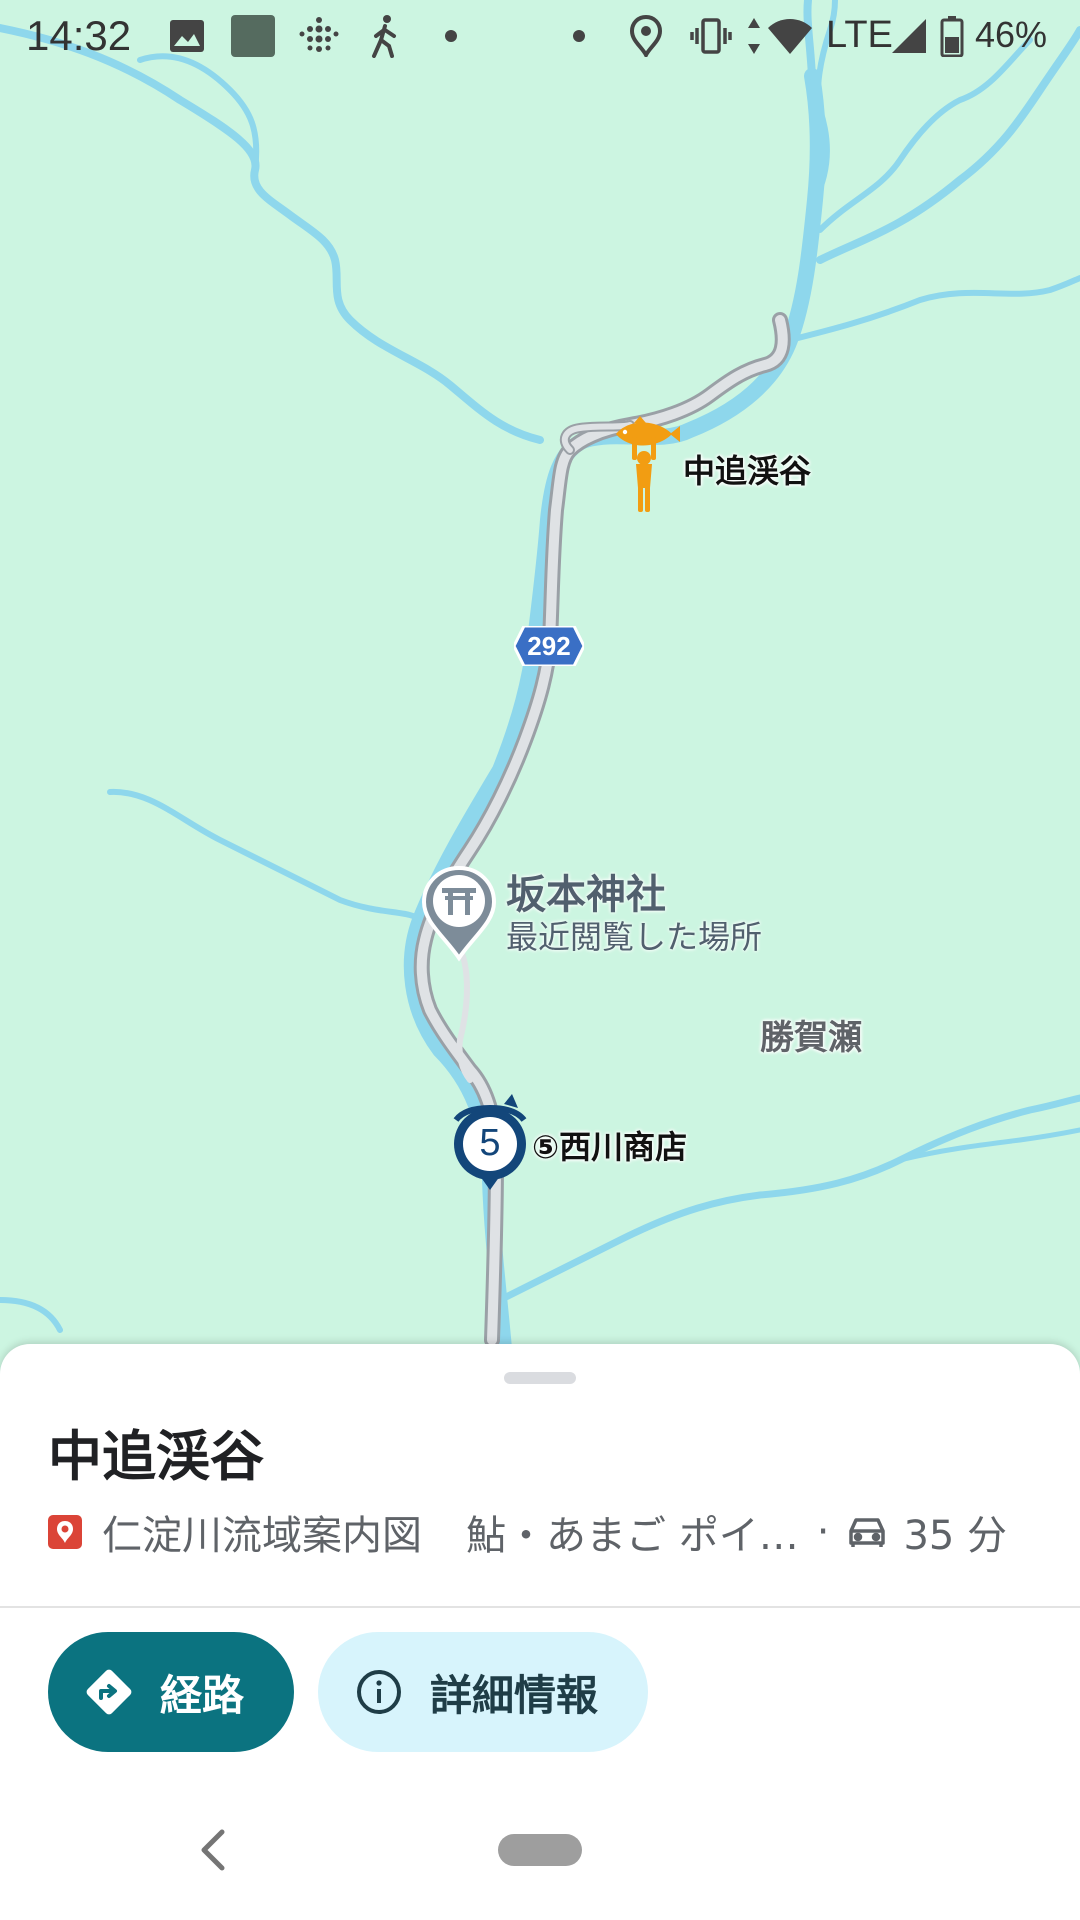  I want to click on place-meta-row: 仁淀川流域案内図 鮎・あまご ポイ… · 35 分, so click(527, 1532).